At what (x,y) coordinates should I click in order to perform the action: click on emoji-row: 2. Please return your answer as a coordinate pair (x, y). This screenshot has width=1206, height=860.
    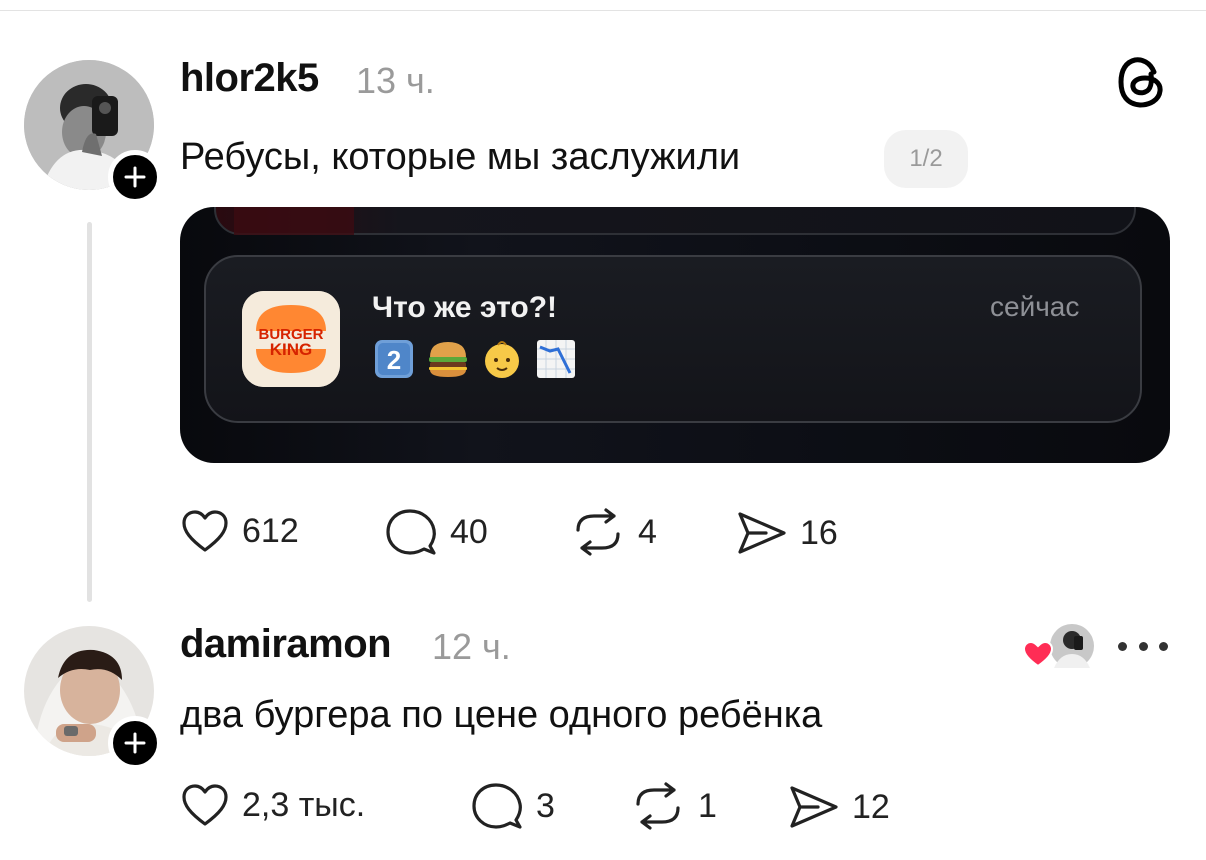
    Looking at the image, I should click on (475, 359).